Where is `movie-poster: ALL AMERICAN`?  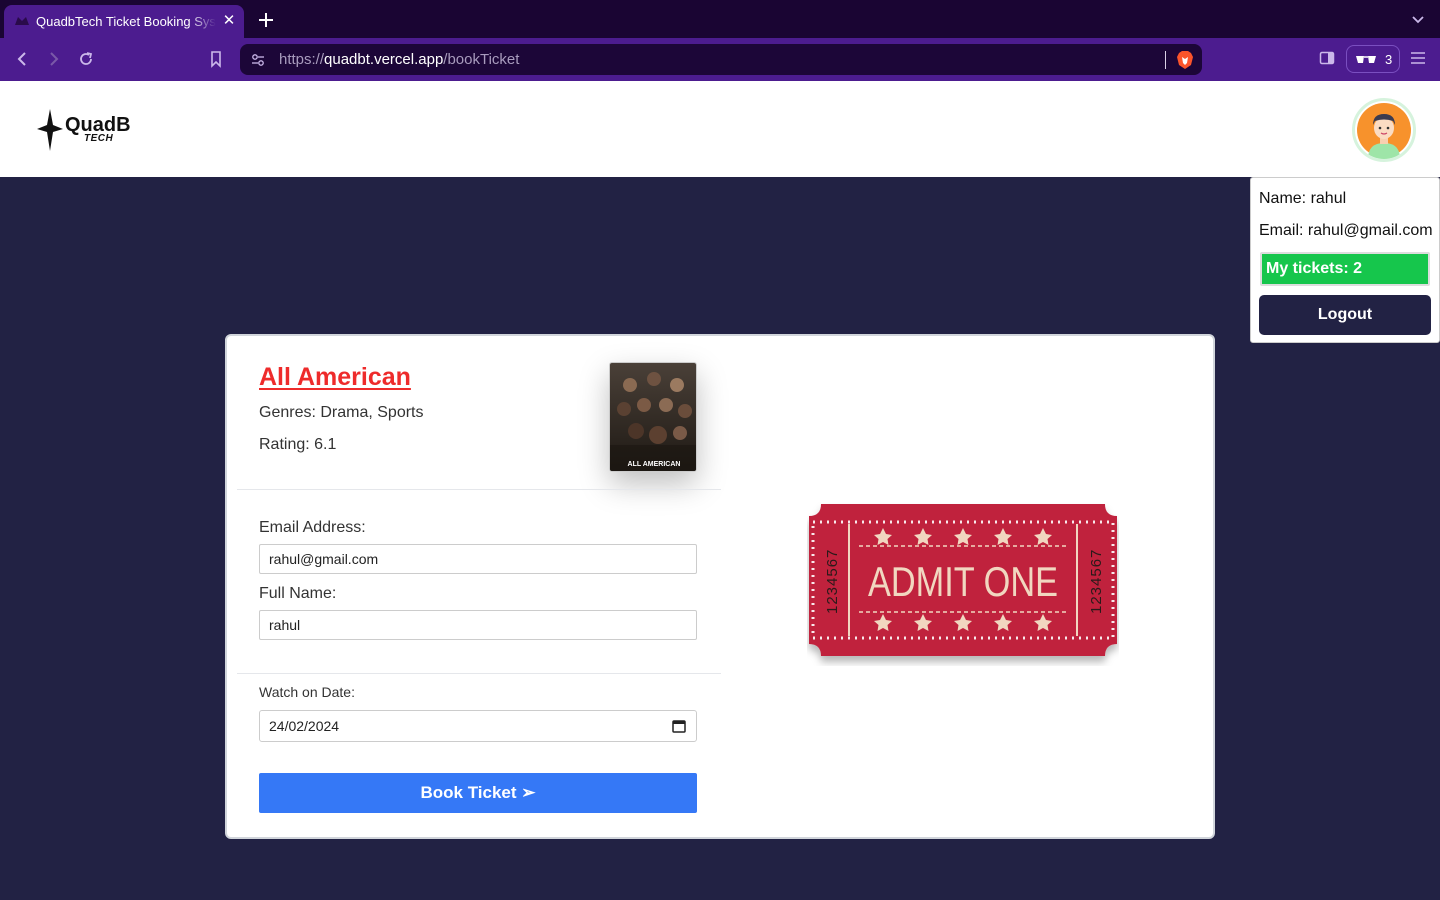 movie-poster: ALL AMERICAN is located at coordinates (653, 417).